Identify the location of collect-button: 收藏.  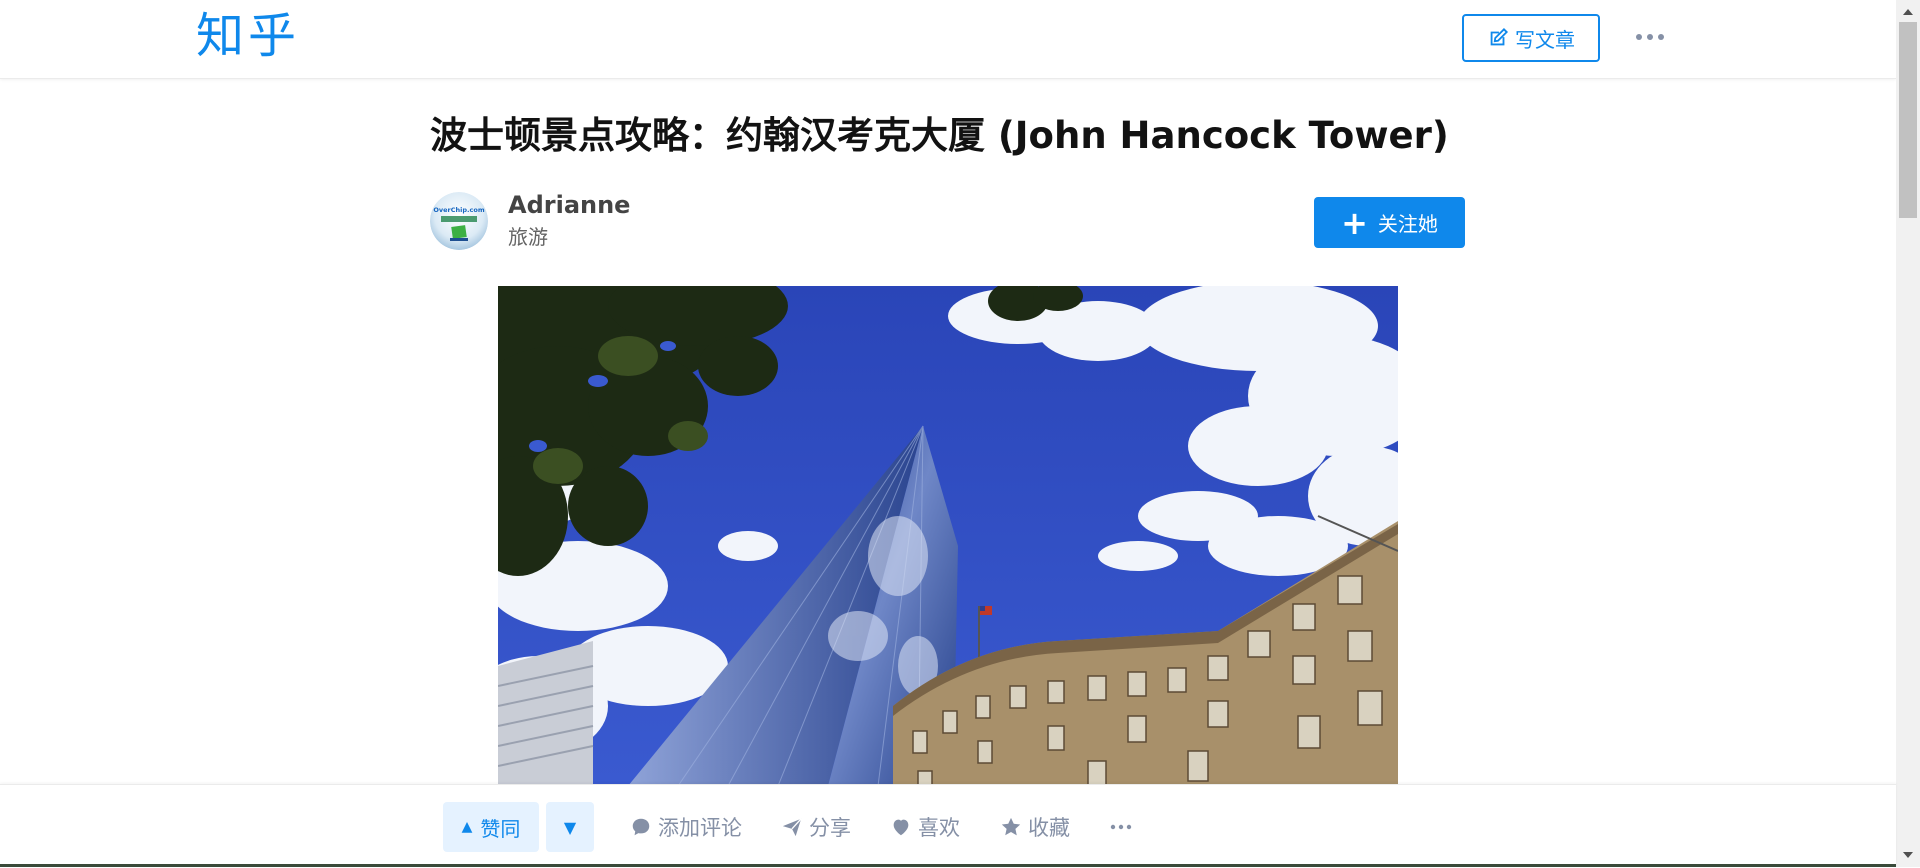
(1035, 827).